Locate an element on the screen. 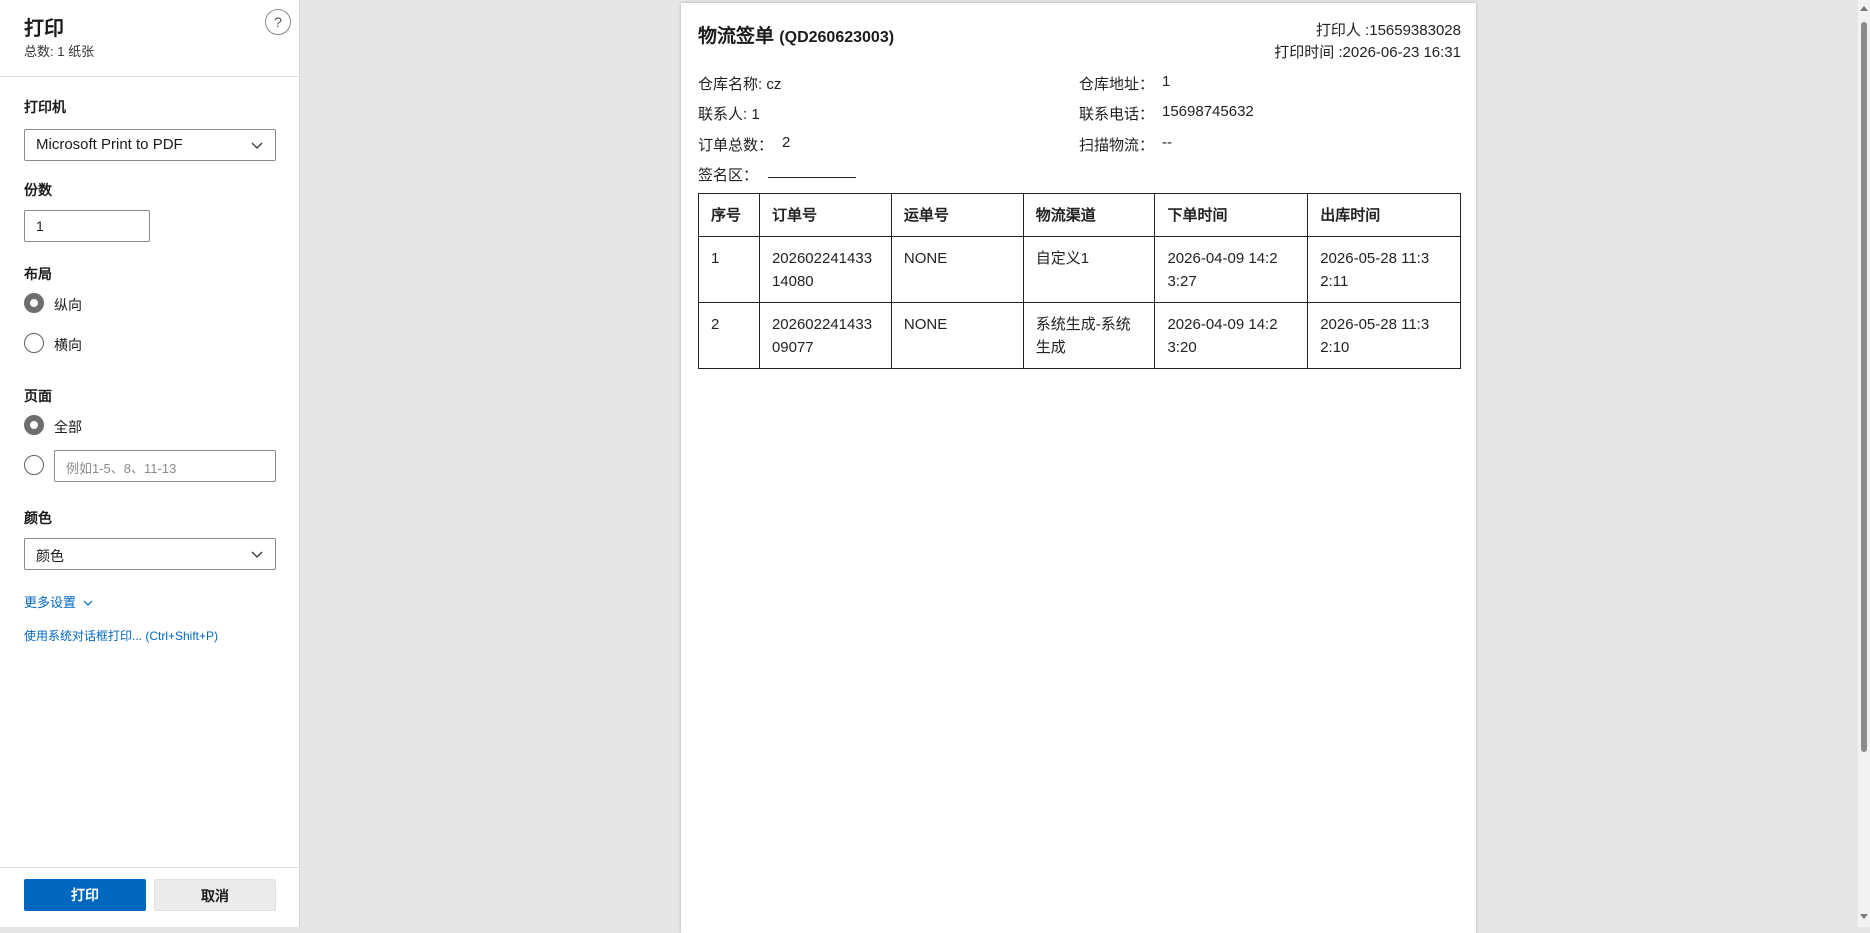  printer-label: 打印机 is located at coordinates (45, 107).